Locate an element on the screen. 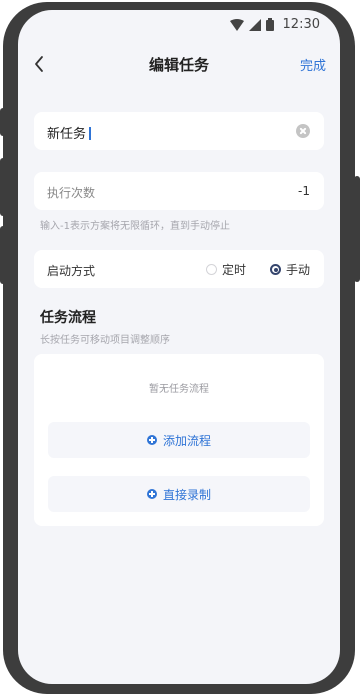 The width and height of the screenshot is (360, 698). flow-section-title: 任务流程 is located at coordinates (68, 318).